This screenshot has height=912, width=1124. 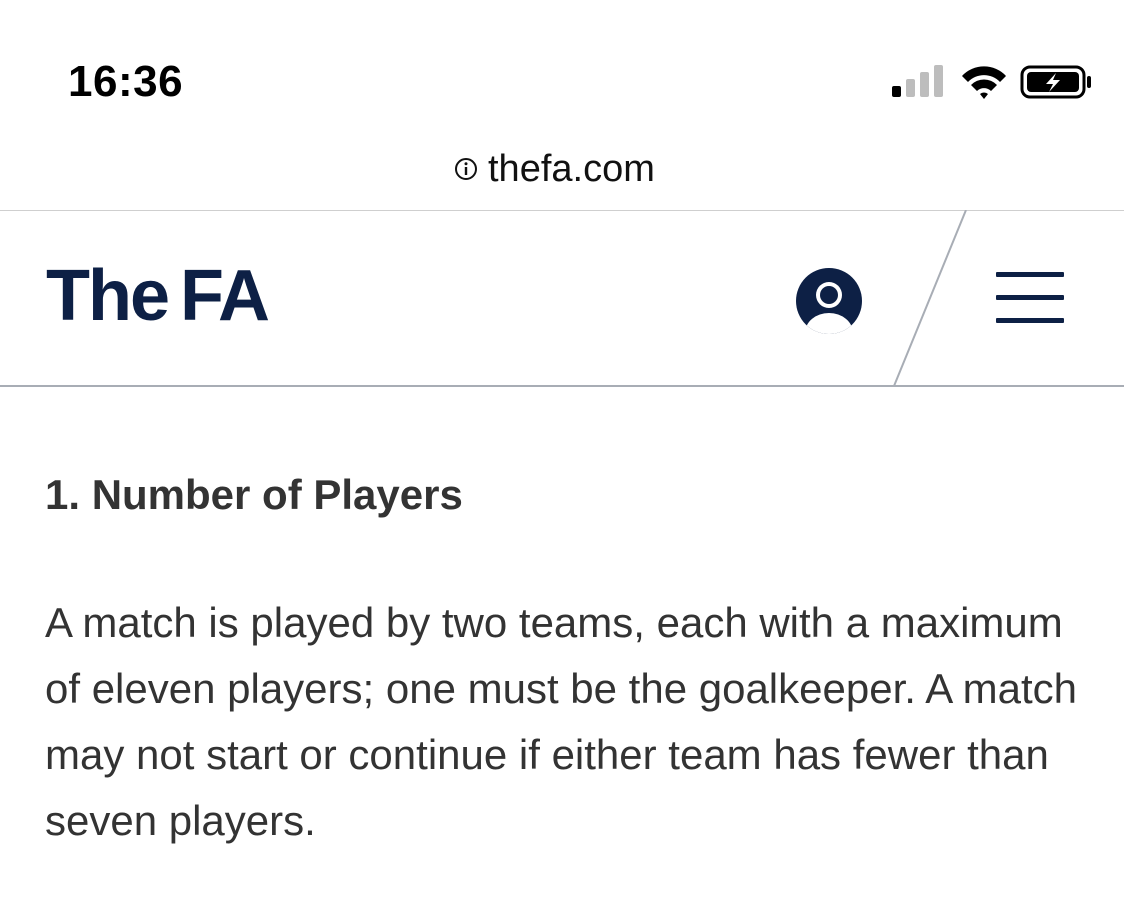 I want to click on url-display: thefa.com, so click(x=554, y=169).